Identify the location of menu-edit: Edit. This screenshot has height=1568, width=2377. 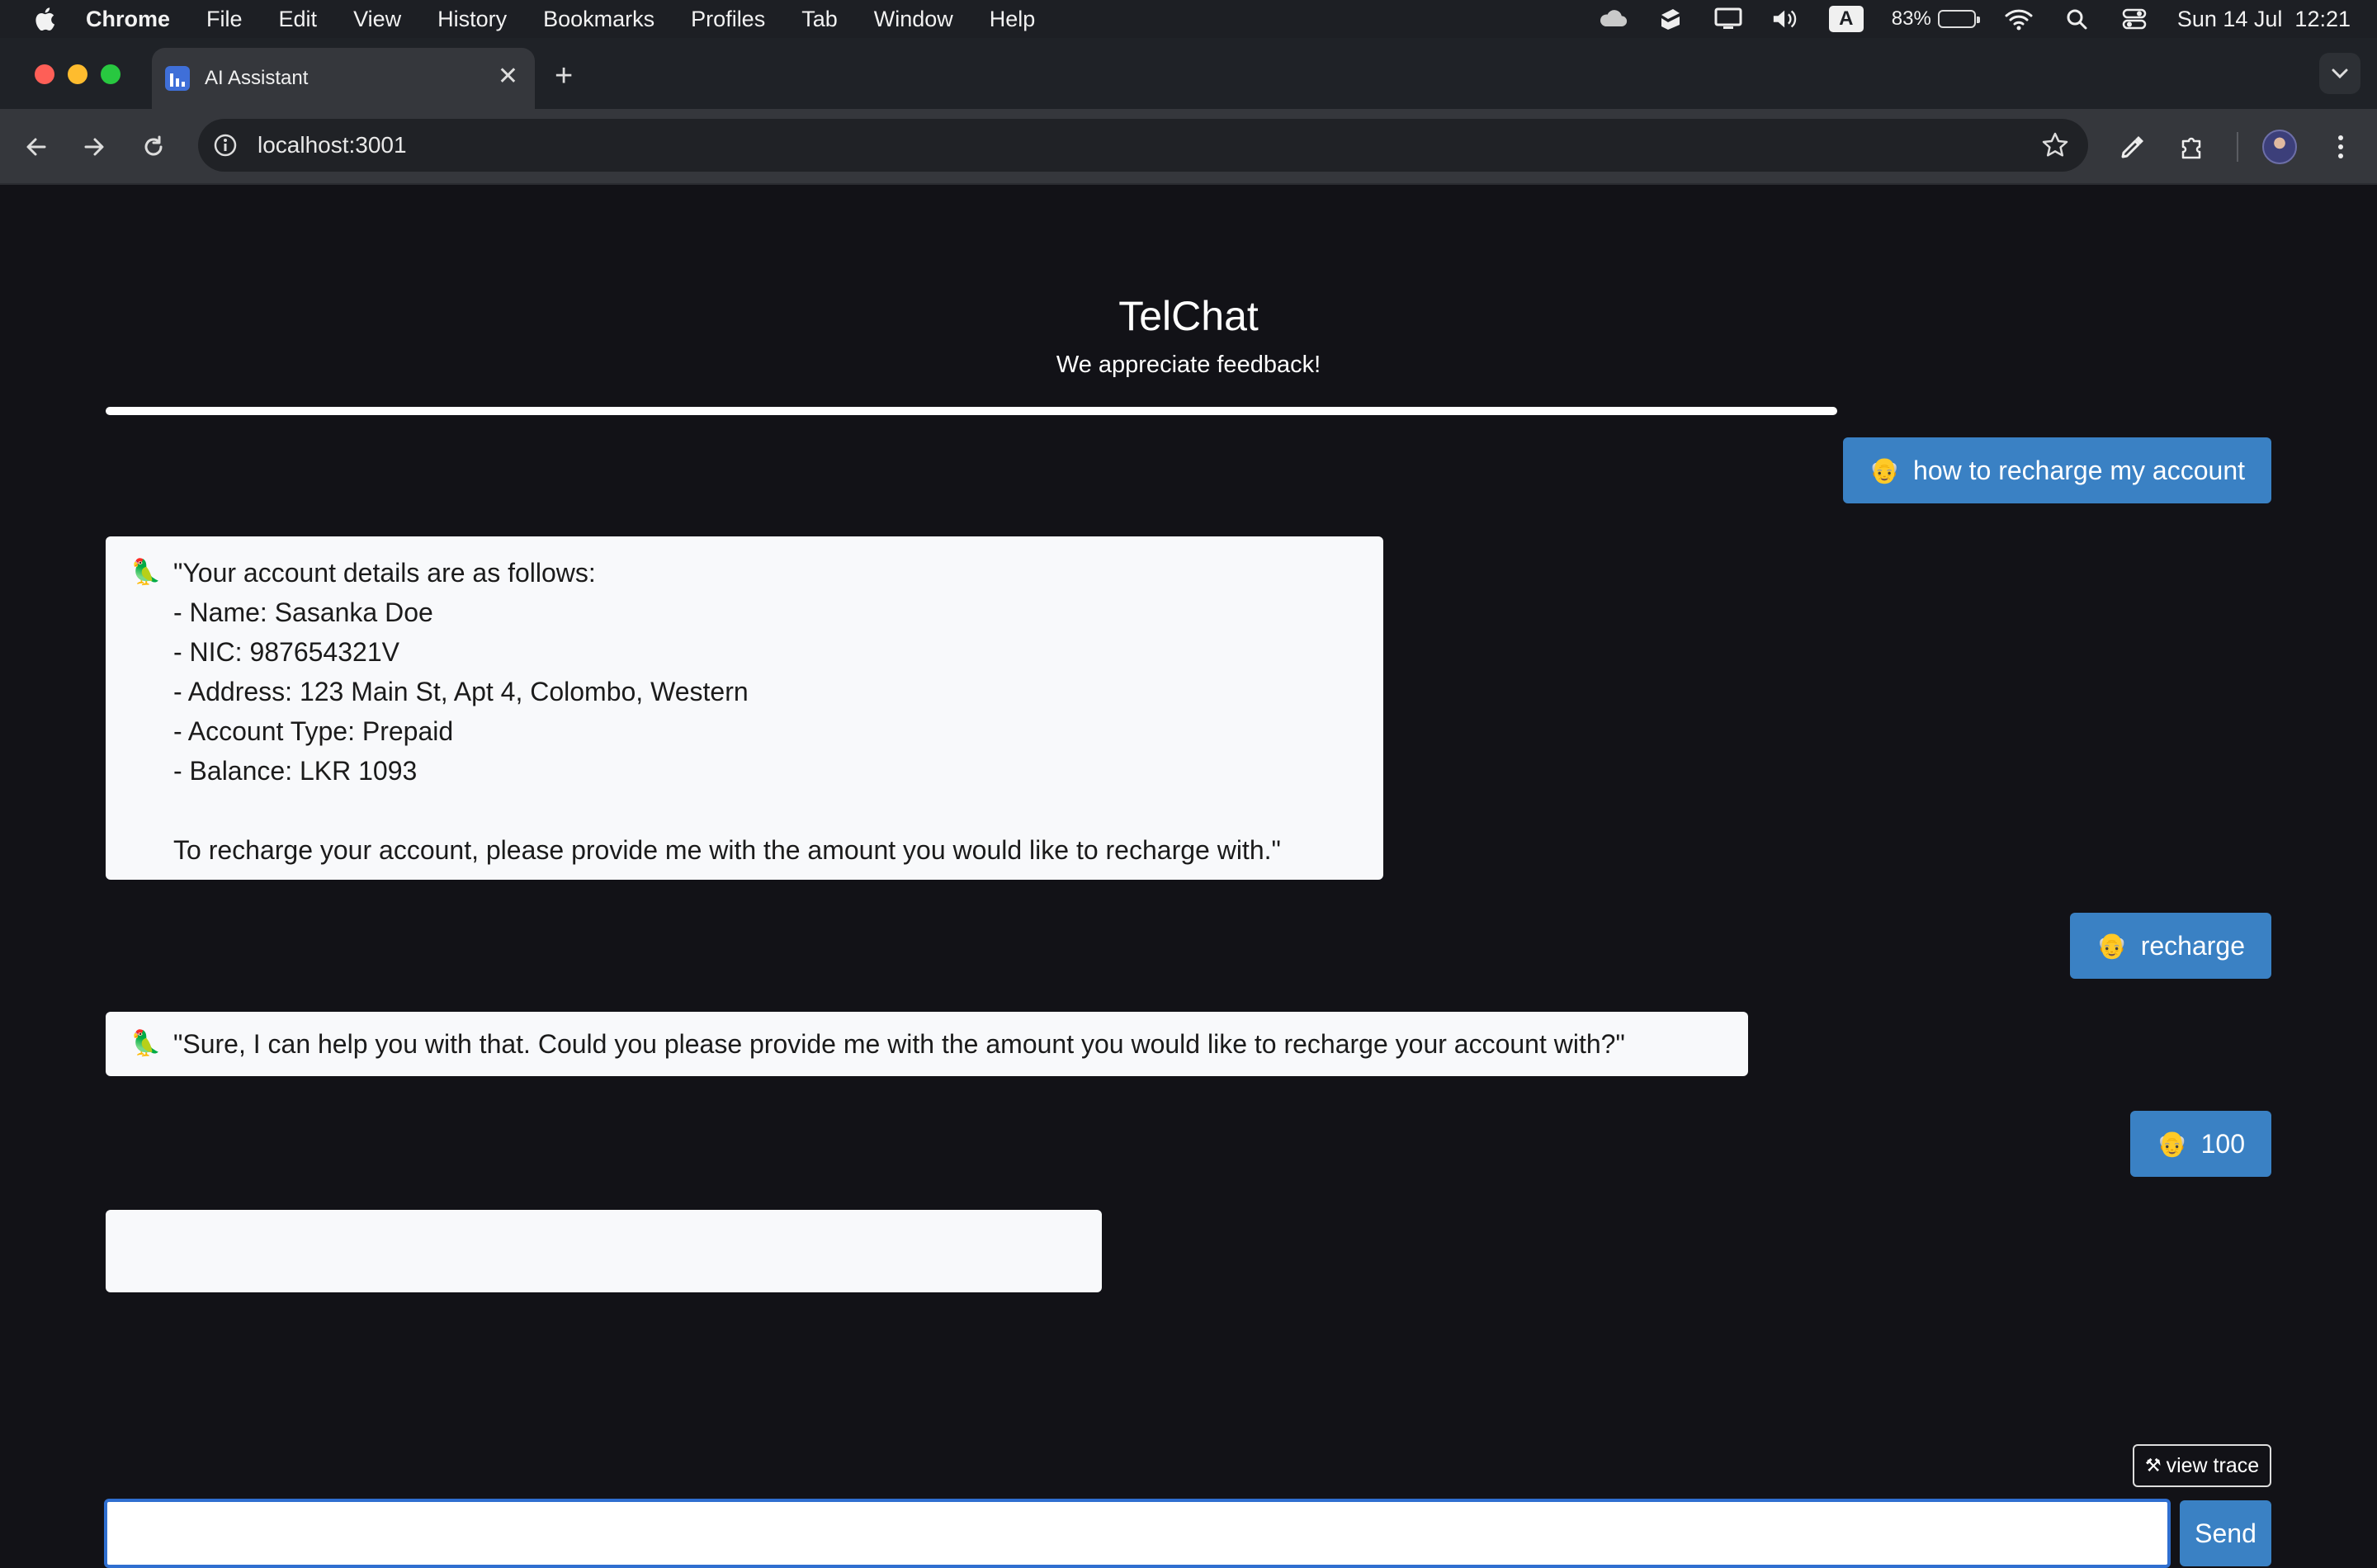
(298, 19).